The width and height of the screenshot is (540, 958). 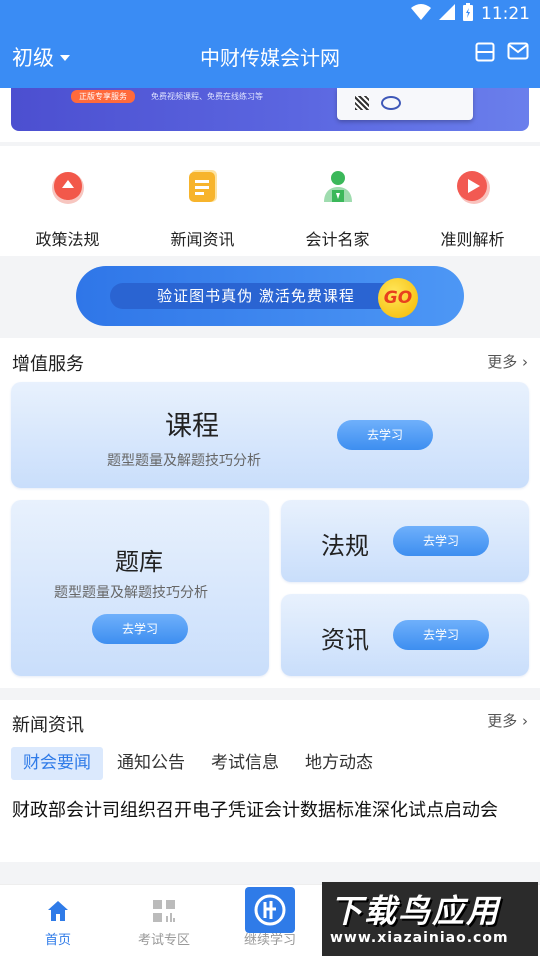 I want to click on banner-text: 免费视频课程、免费在线练习等, so click(x=207, y=96).